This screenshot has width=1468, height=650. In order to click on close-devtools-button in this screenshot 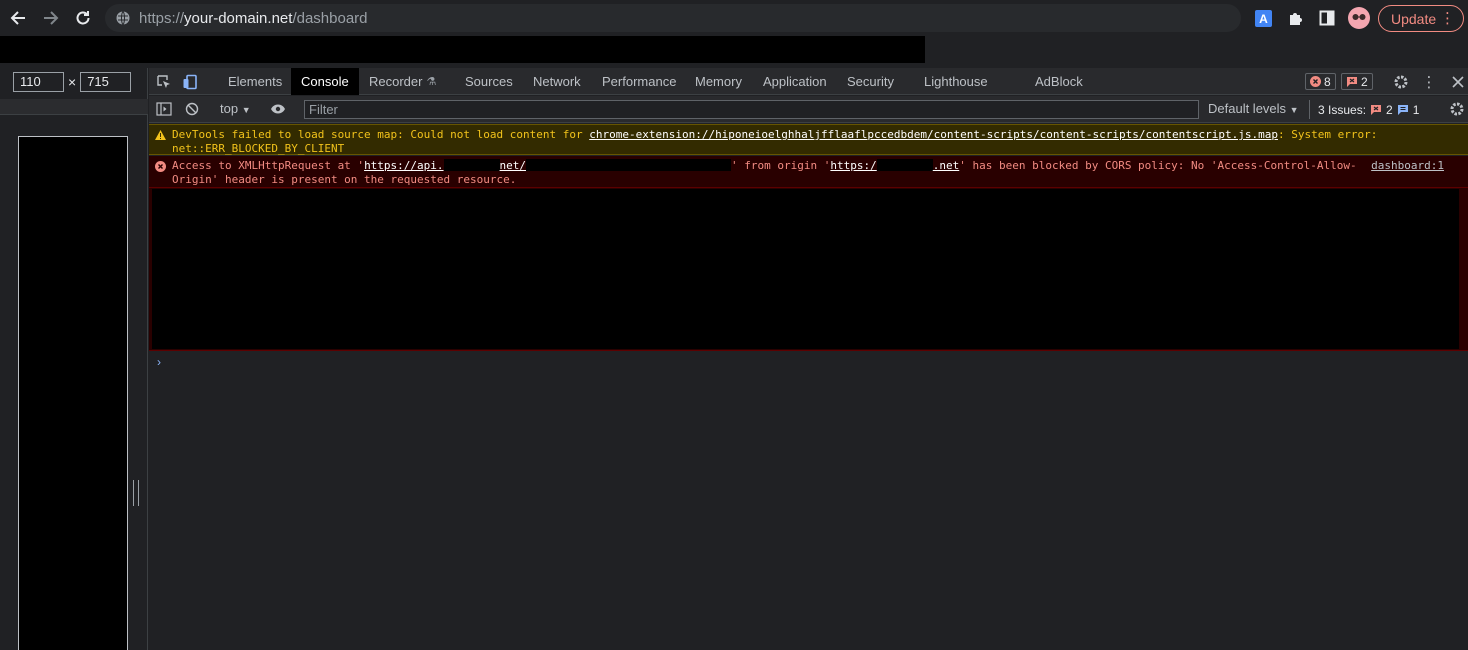, I will do `click(1458, 82)`.